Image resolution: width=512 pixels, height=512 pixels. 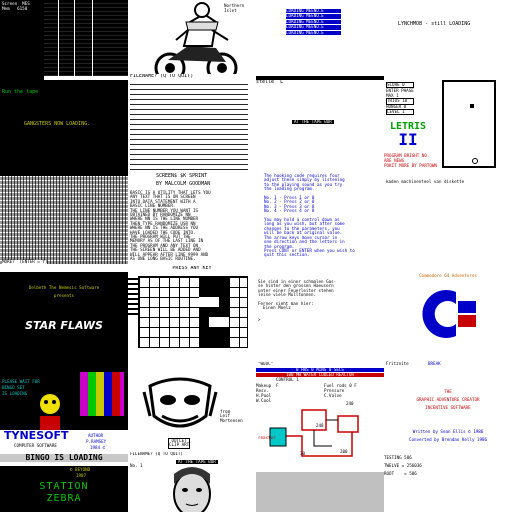 What do you see at coordinates (64, 458) in the screenshot?
I see `bingo-loading-banner: BINGO IS LOADING` at bounding box center [64, 458].